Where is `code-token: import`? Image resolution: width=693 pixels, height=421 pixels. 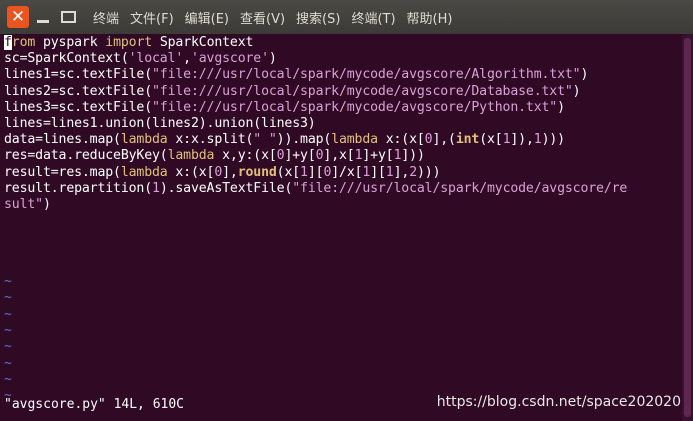
code-token: import is located at coordinates (132, 42).